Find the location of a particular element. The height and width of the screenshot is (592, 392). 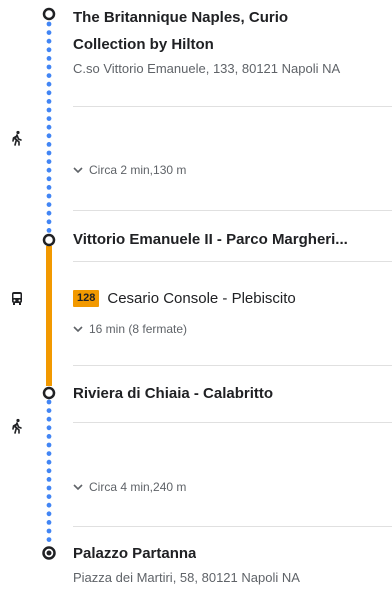

destination-title: Palazzo Partanna is located at coordinates (134, 553).